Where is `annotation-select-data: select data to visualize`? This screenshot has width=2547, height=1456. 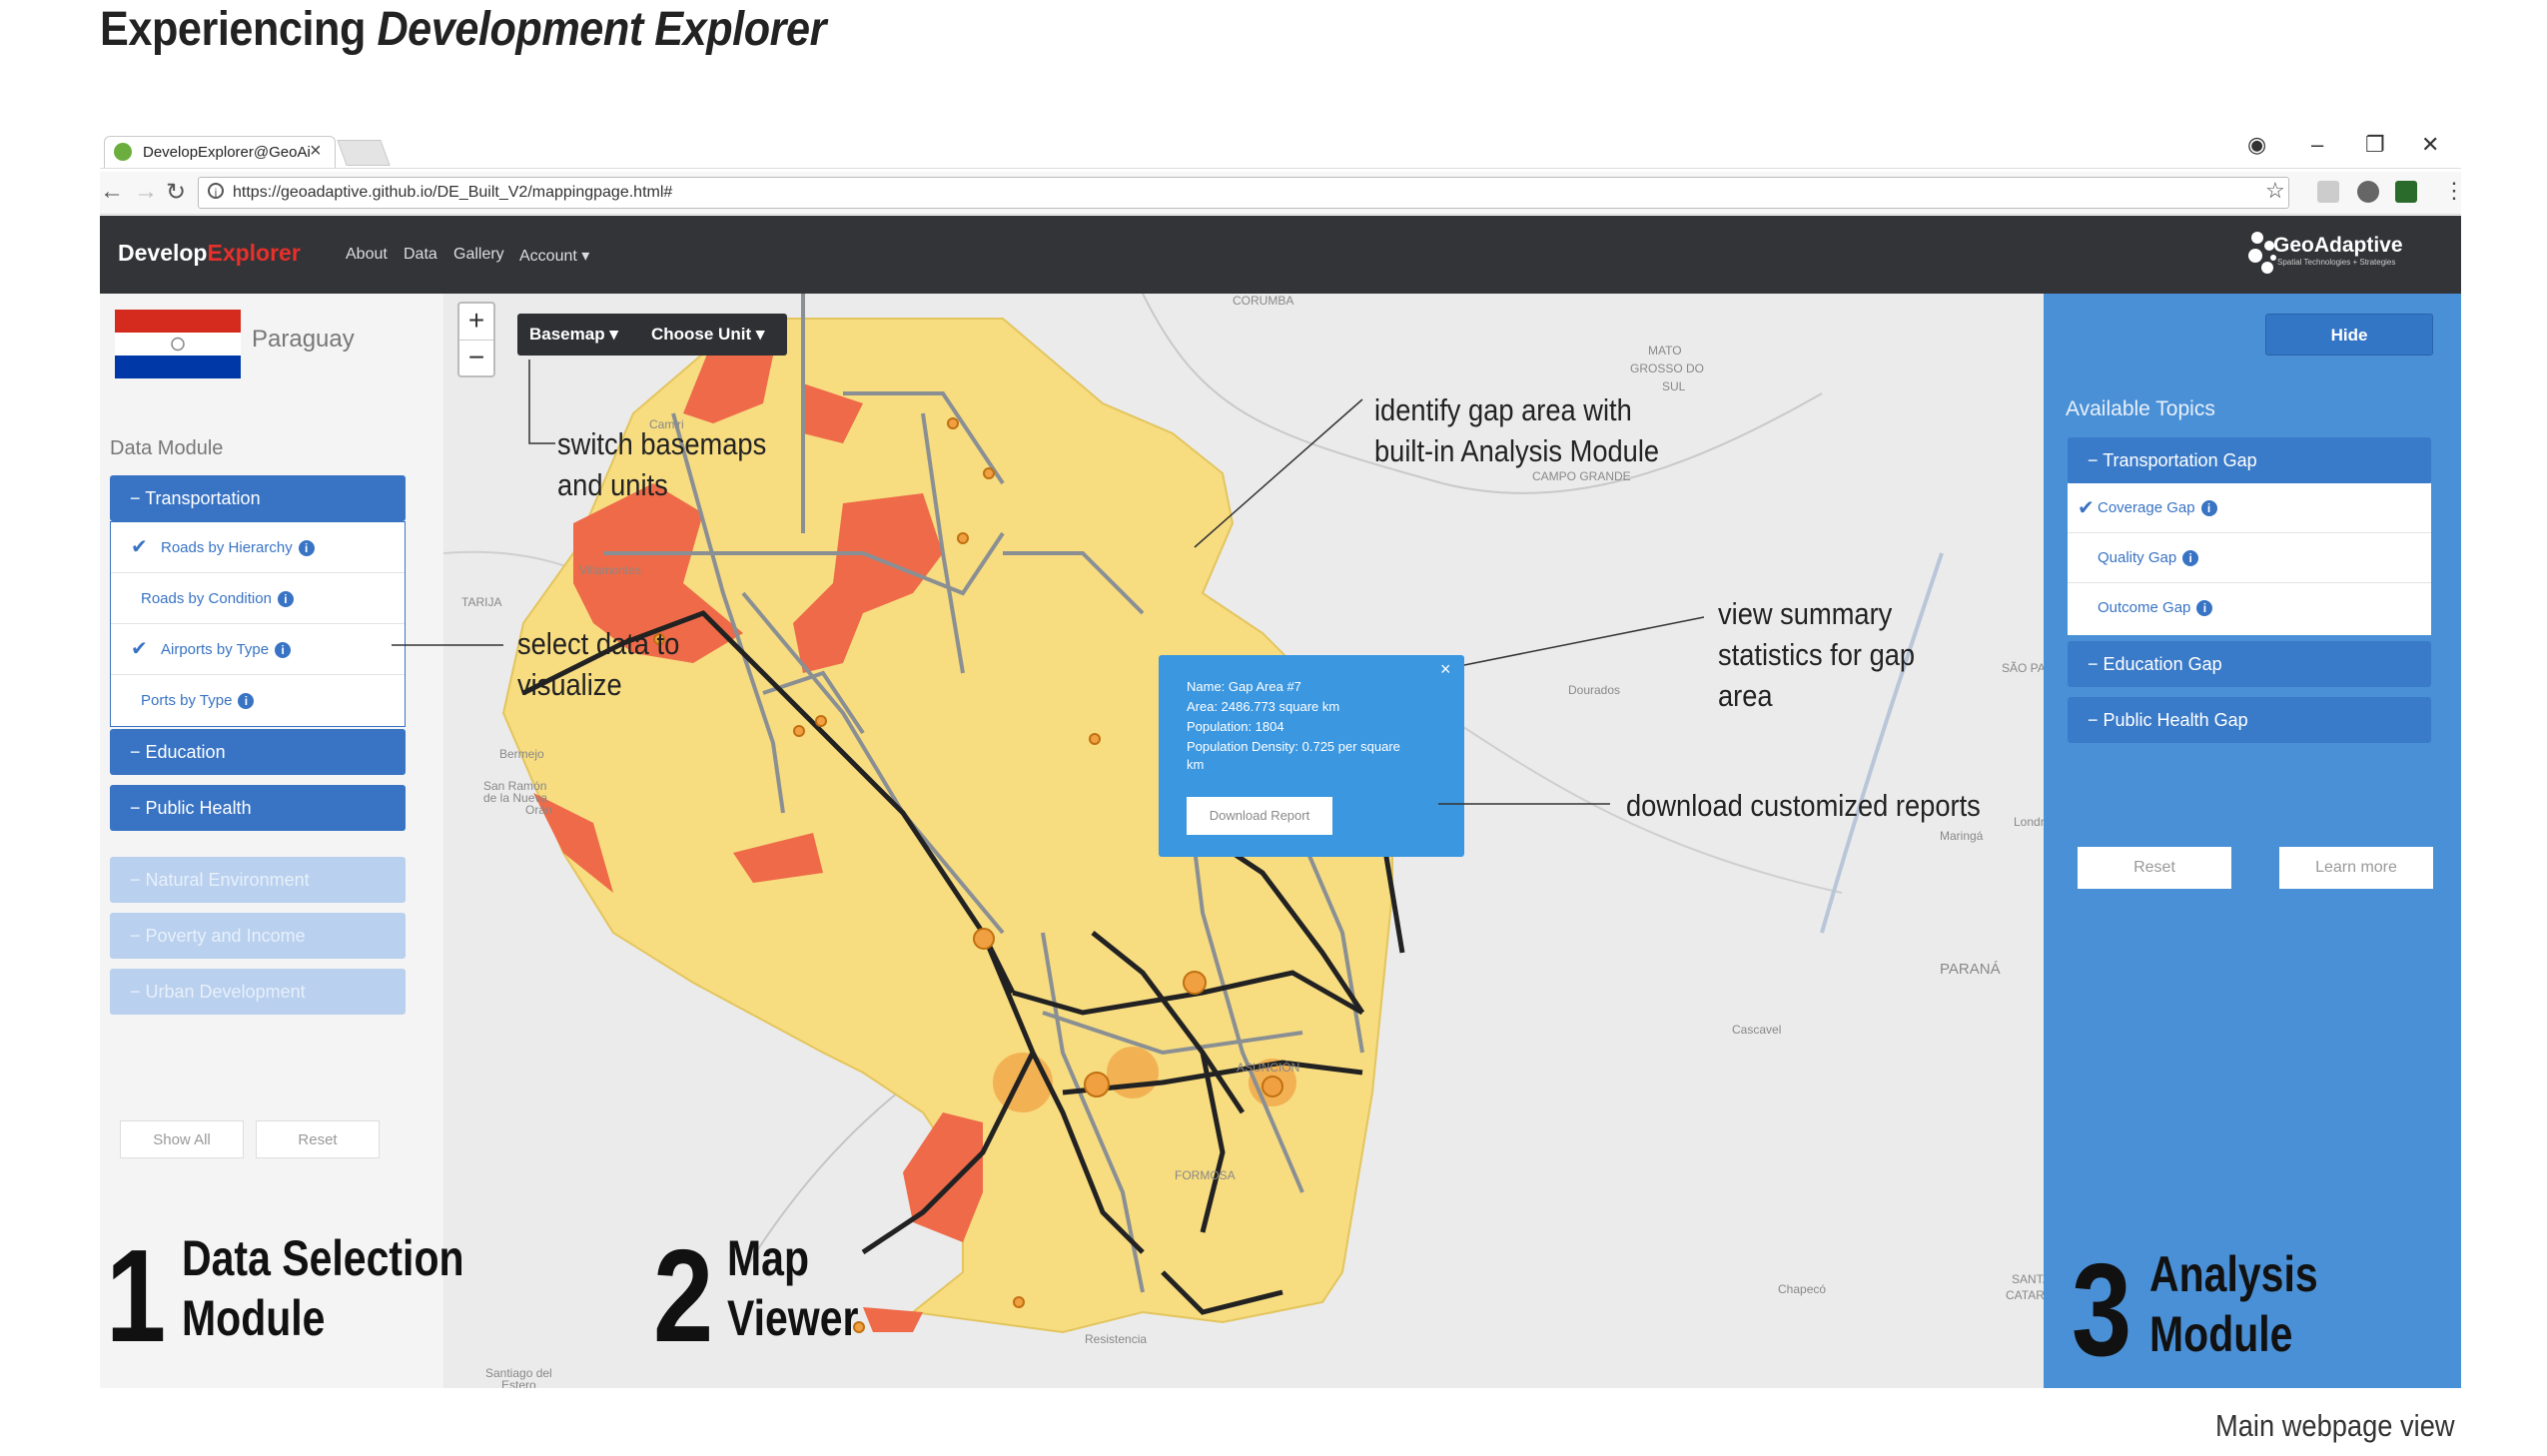 annotation-select-data: select data to visualize is located at coordinates (598, 664).